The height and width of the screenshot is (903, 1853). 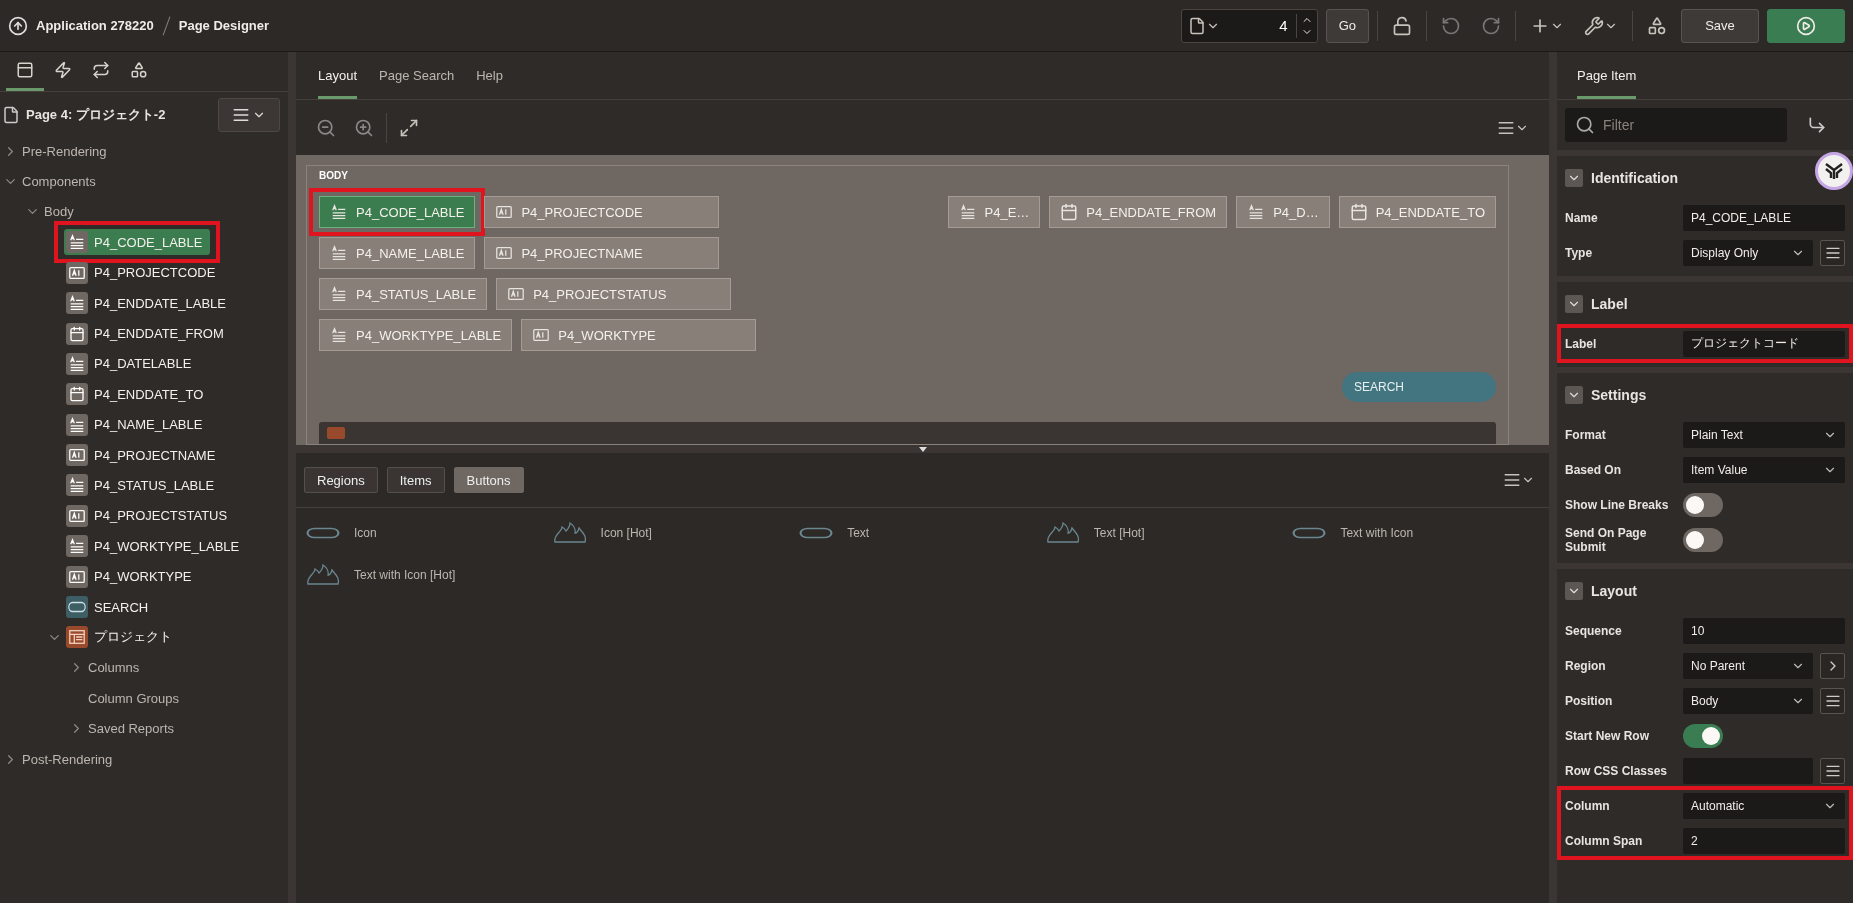 I want to click on tree-item: Saved Reports, so click(x=134, y=729).